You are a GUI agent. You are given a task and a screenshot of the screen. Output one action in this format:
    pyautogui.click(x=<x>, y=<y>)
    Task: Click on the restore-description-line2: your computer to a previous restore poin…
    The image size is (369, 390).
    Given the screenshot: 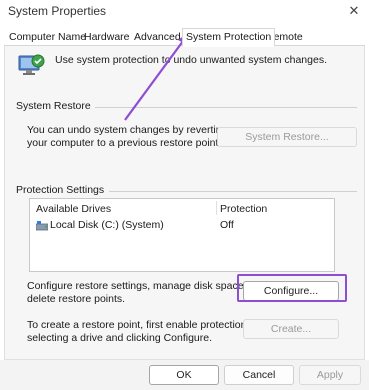 What is the action you would take?
    pyautogui.click(x=124, y=143)
    